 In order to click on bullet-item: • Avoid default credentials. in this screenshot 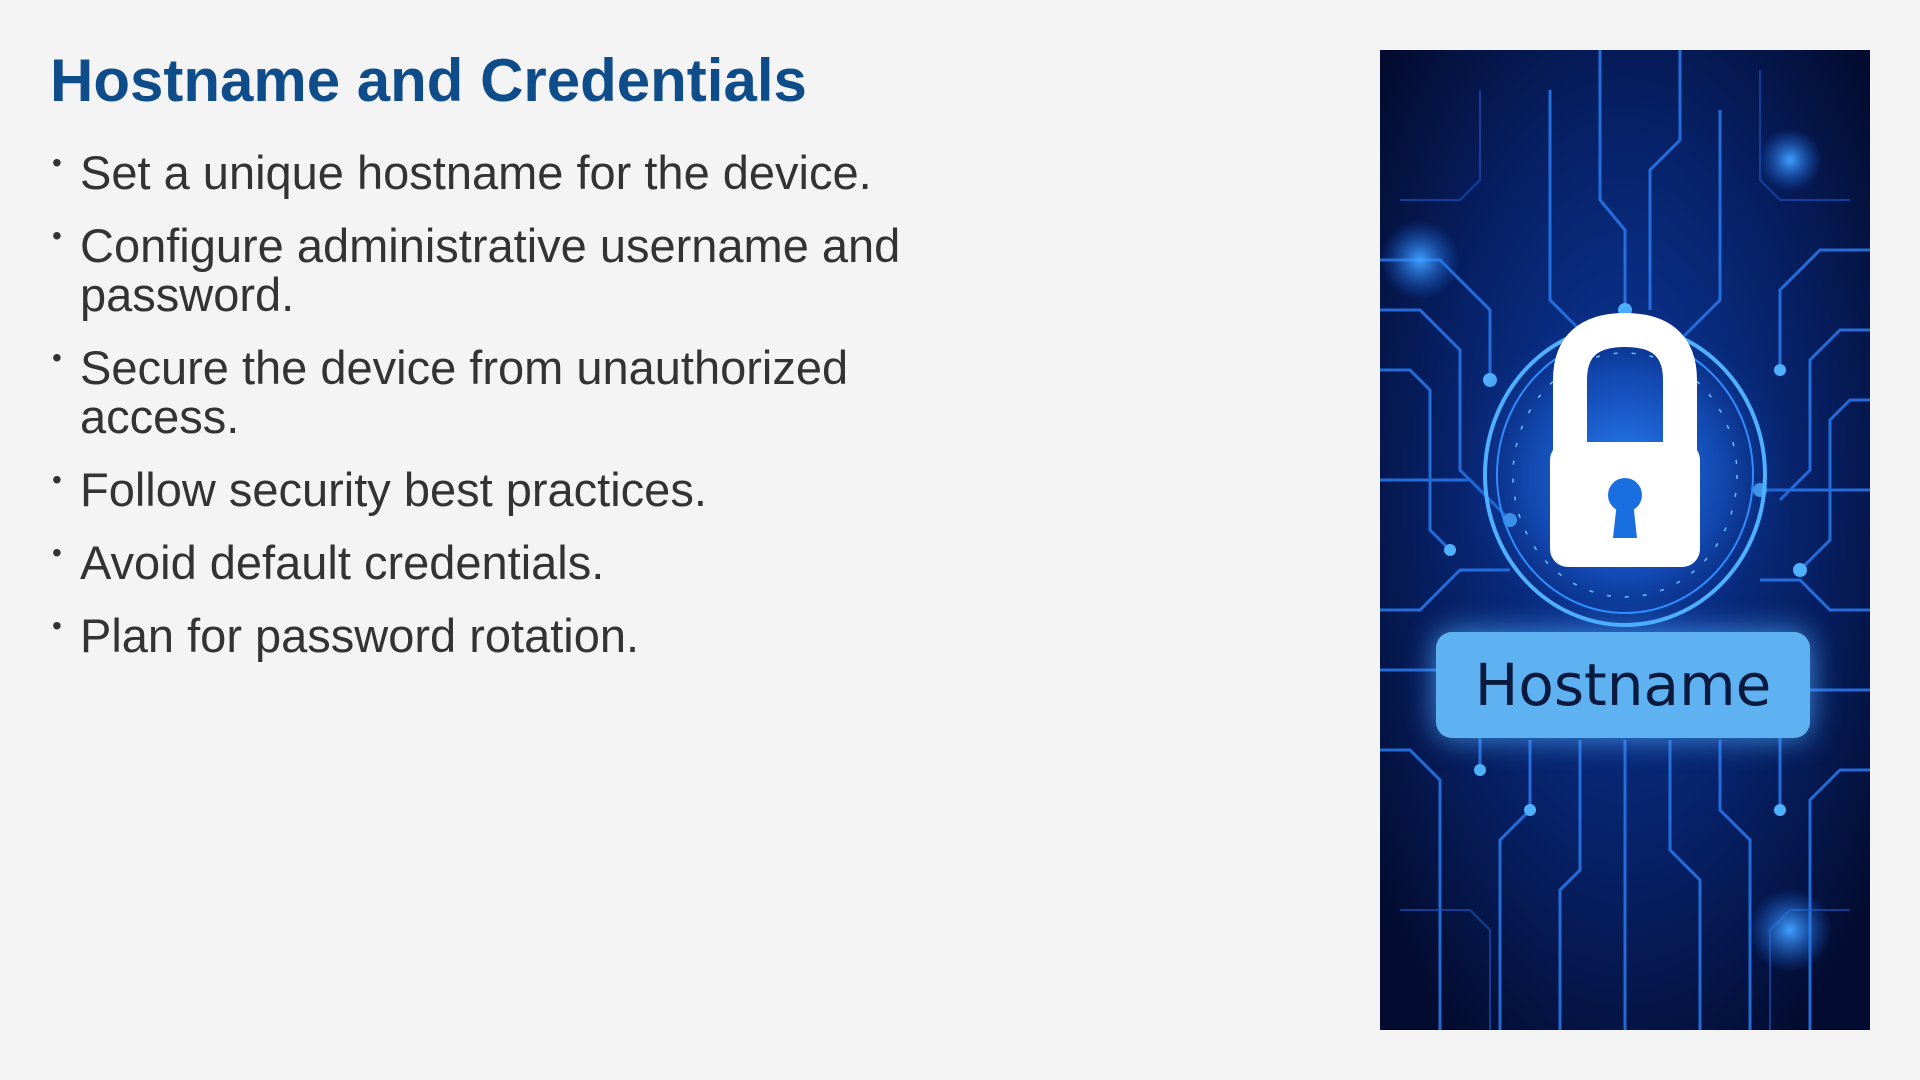, I will do `click(500, 562)`.